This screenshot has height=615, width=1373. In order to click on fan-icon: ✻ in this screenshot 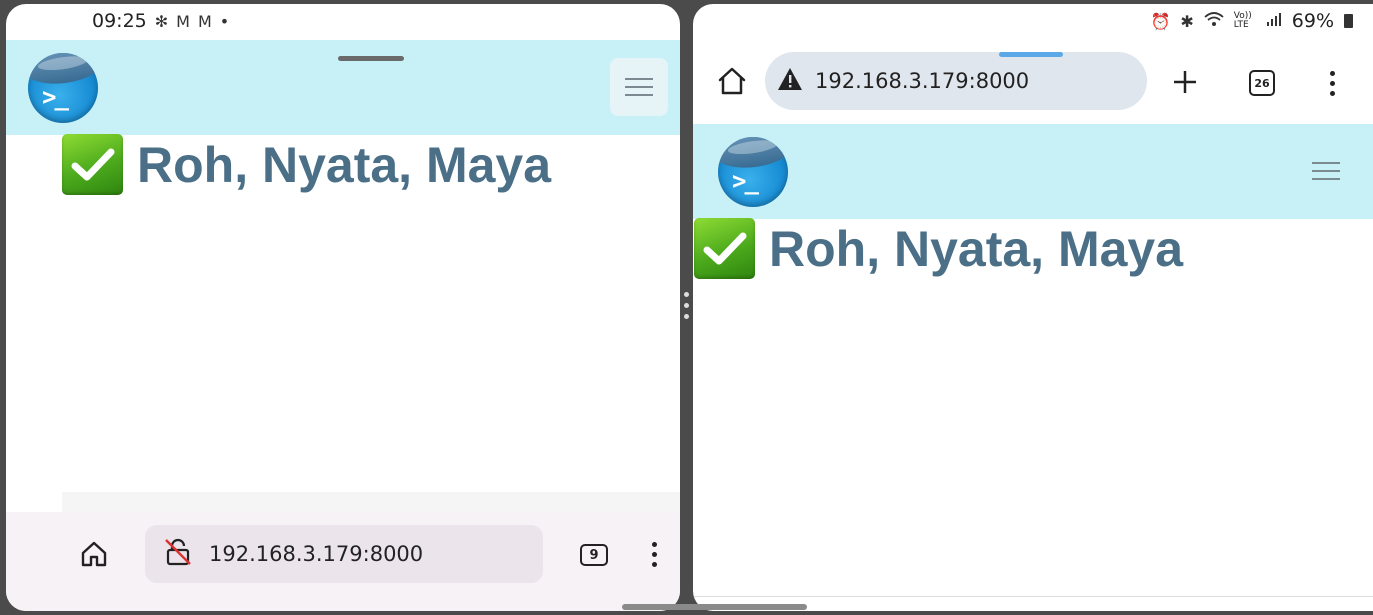, I will do `click(161, 21)`.